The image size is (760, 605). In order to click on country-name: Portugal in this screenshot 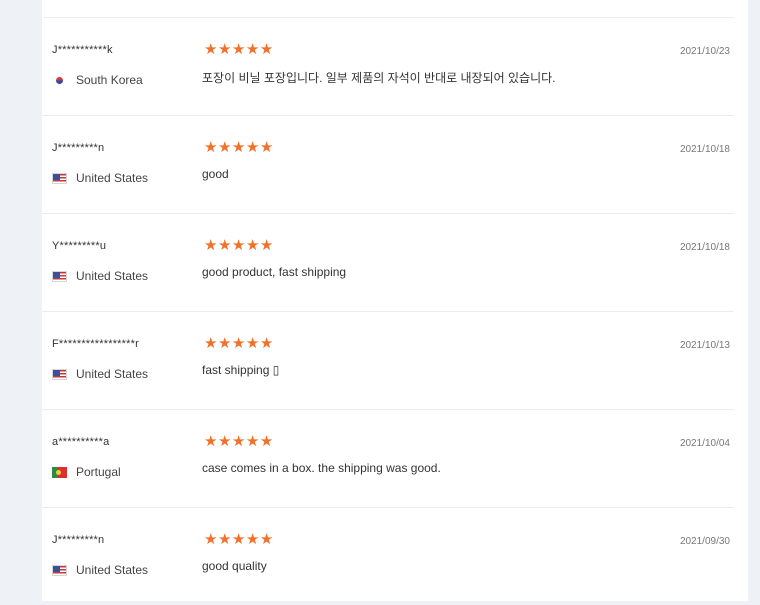, I will do `click(98, 472)`.